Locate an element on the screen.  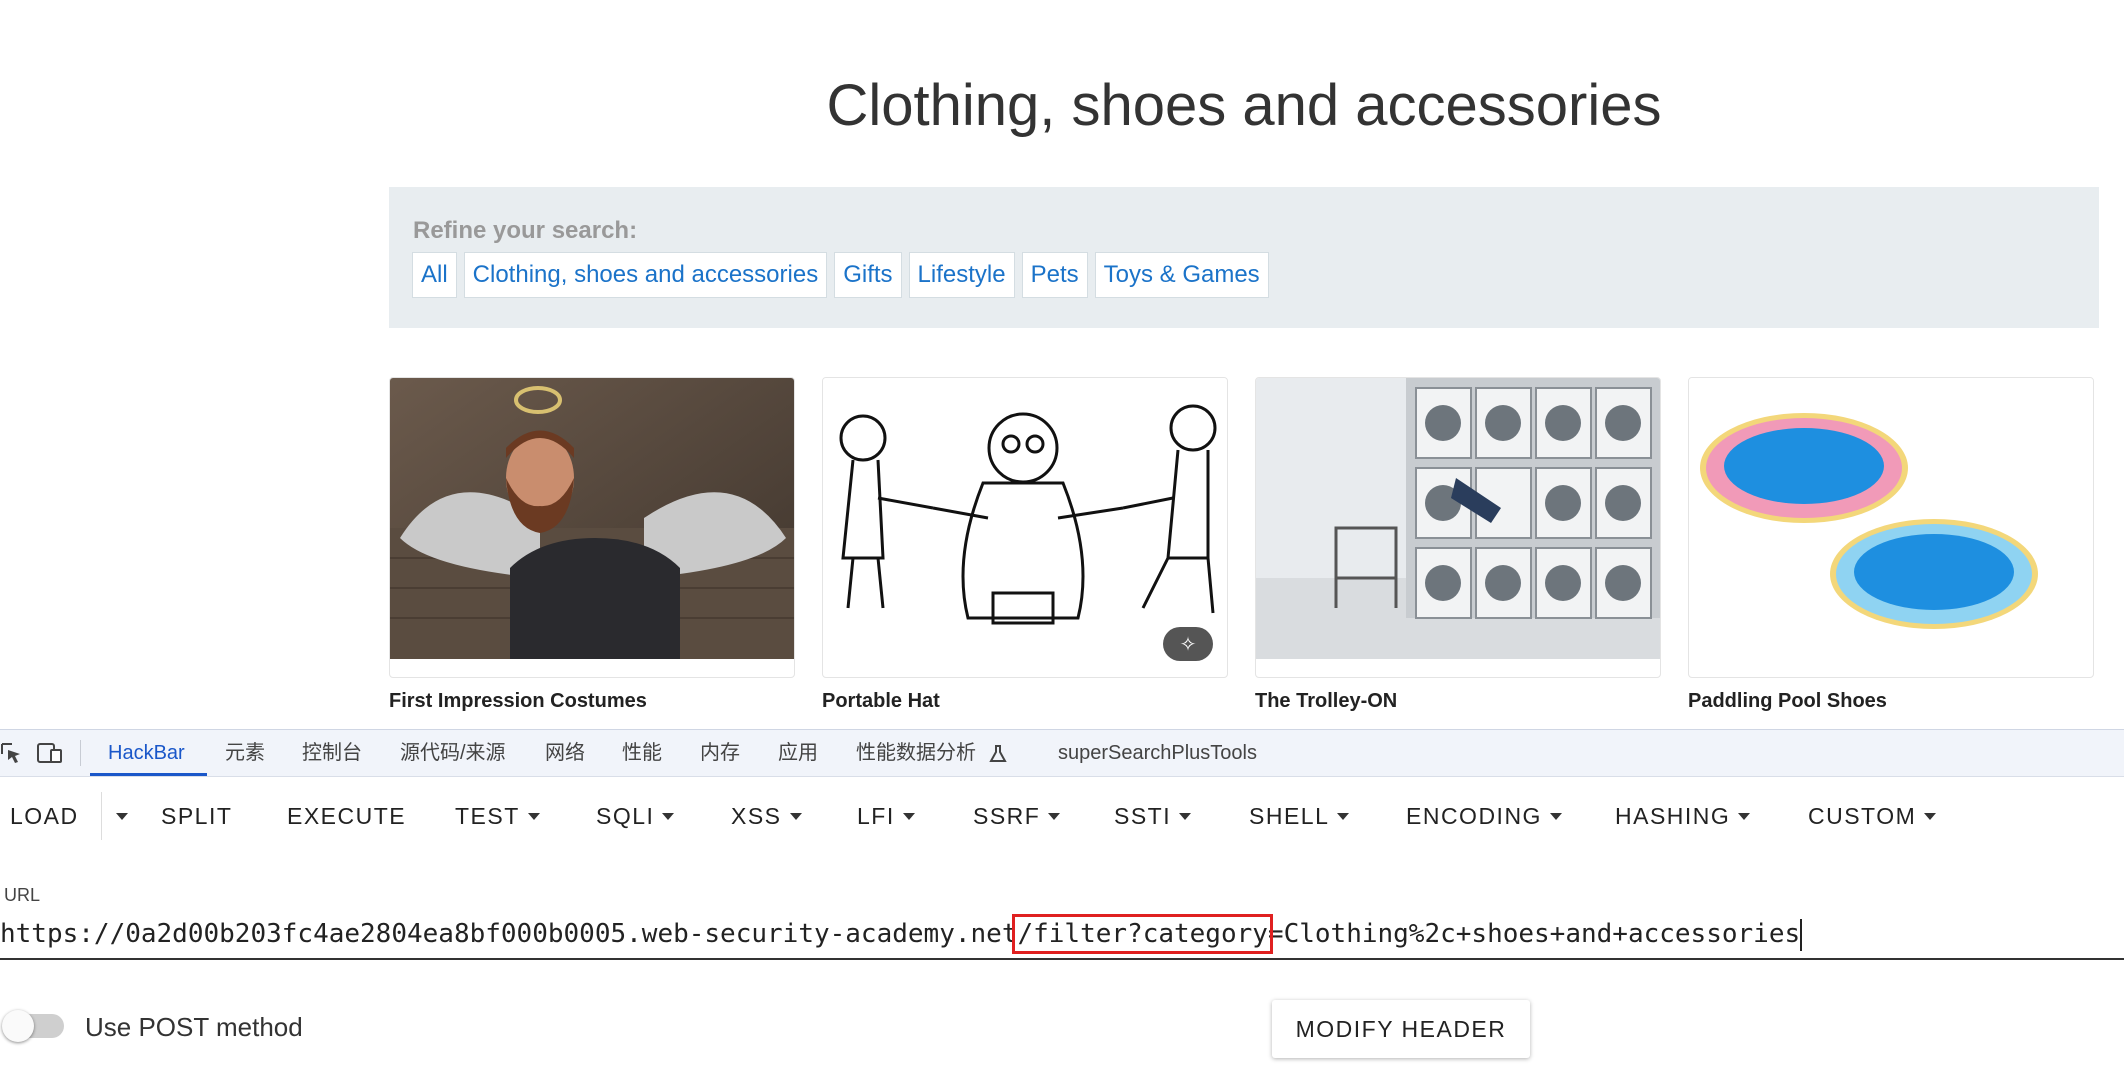
test-menu-button: TEST is located at coordinates (497, 816).